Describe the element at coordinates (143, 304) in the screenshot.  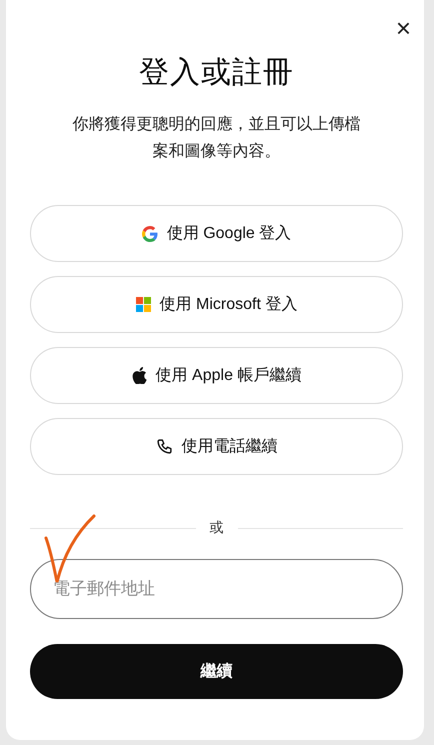
I see `windows-grid-icon` at that location.